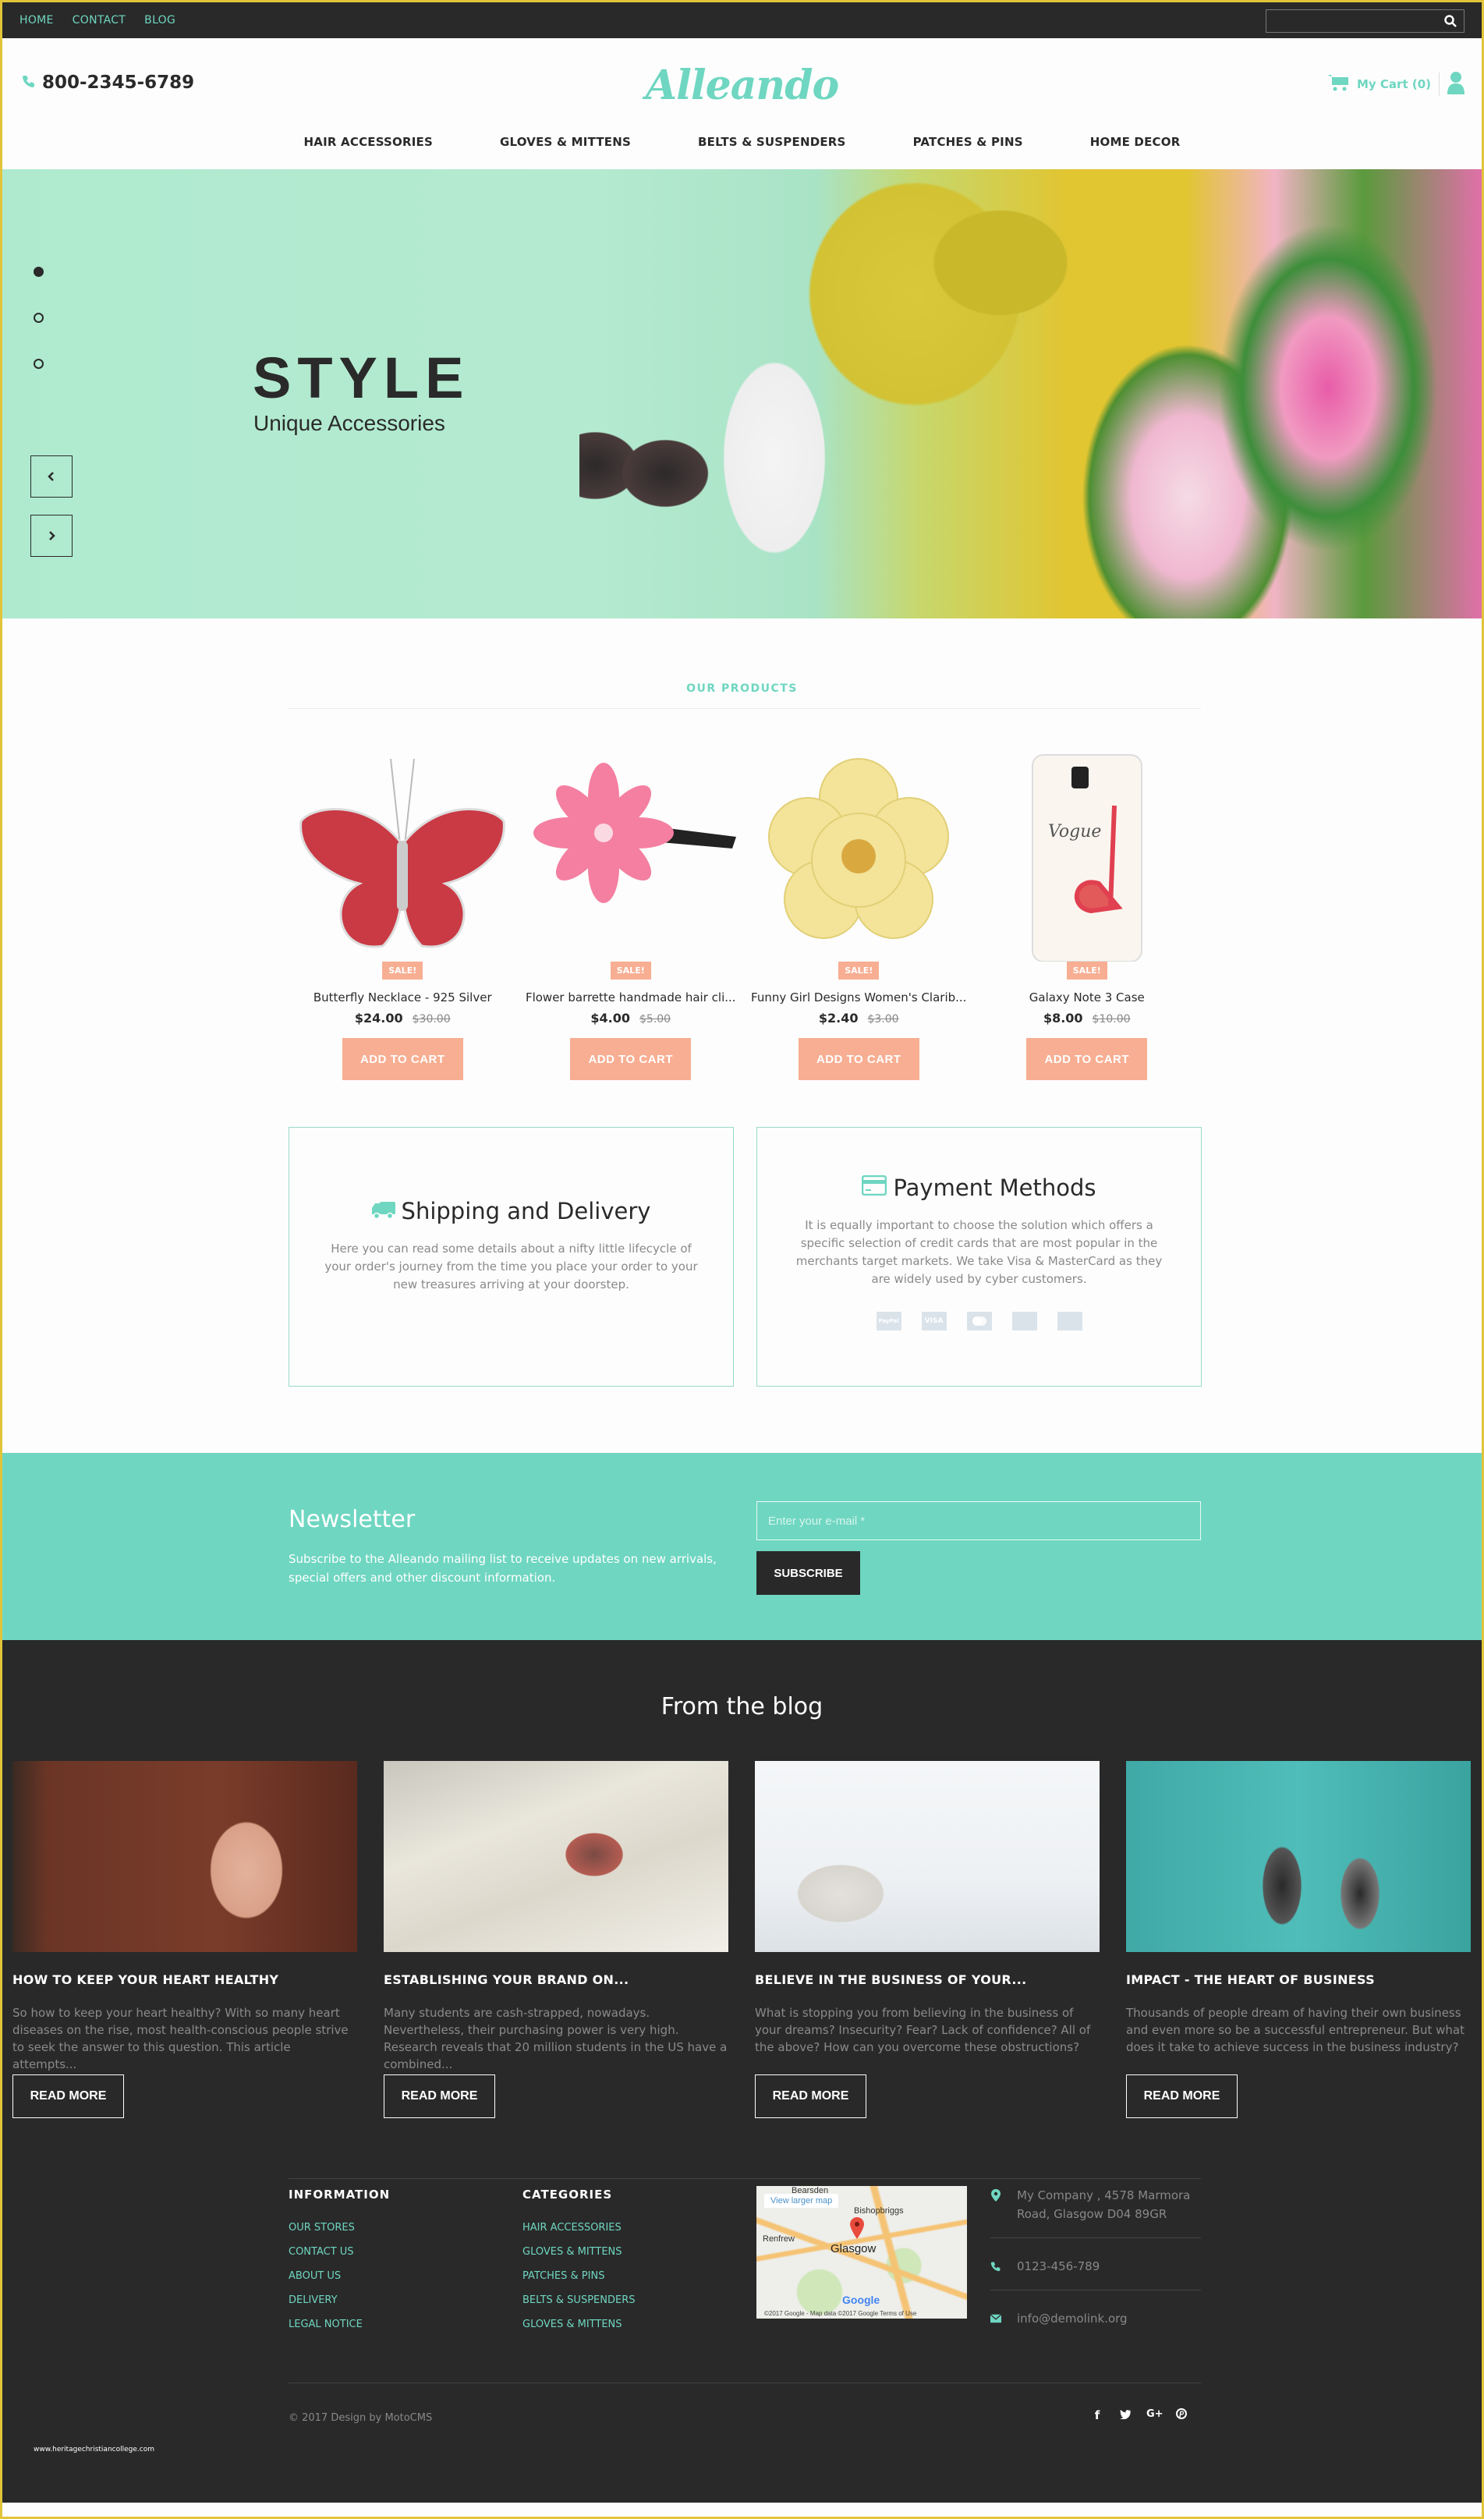  I want to click on facebook-icon: f, so click(1097, 2415).